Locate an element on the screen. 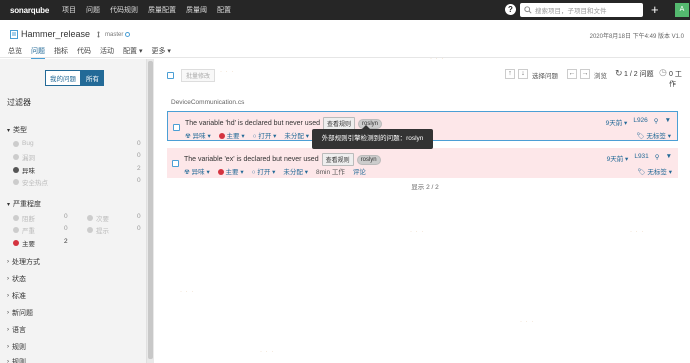 Image resolution: width=690 pixels, height=363 pixels. scrollbar-thumb is located at coordinates (150, 210).